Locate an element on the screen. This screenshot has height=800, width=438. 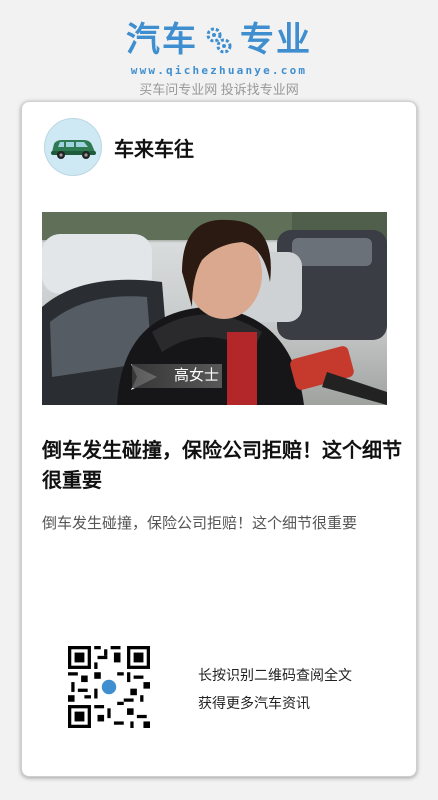
avatar is located at coordinates (73, 147).